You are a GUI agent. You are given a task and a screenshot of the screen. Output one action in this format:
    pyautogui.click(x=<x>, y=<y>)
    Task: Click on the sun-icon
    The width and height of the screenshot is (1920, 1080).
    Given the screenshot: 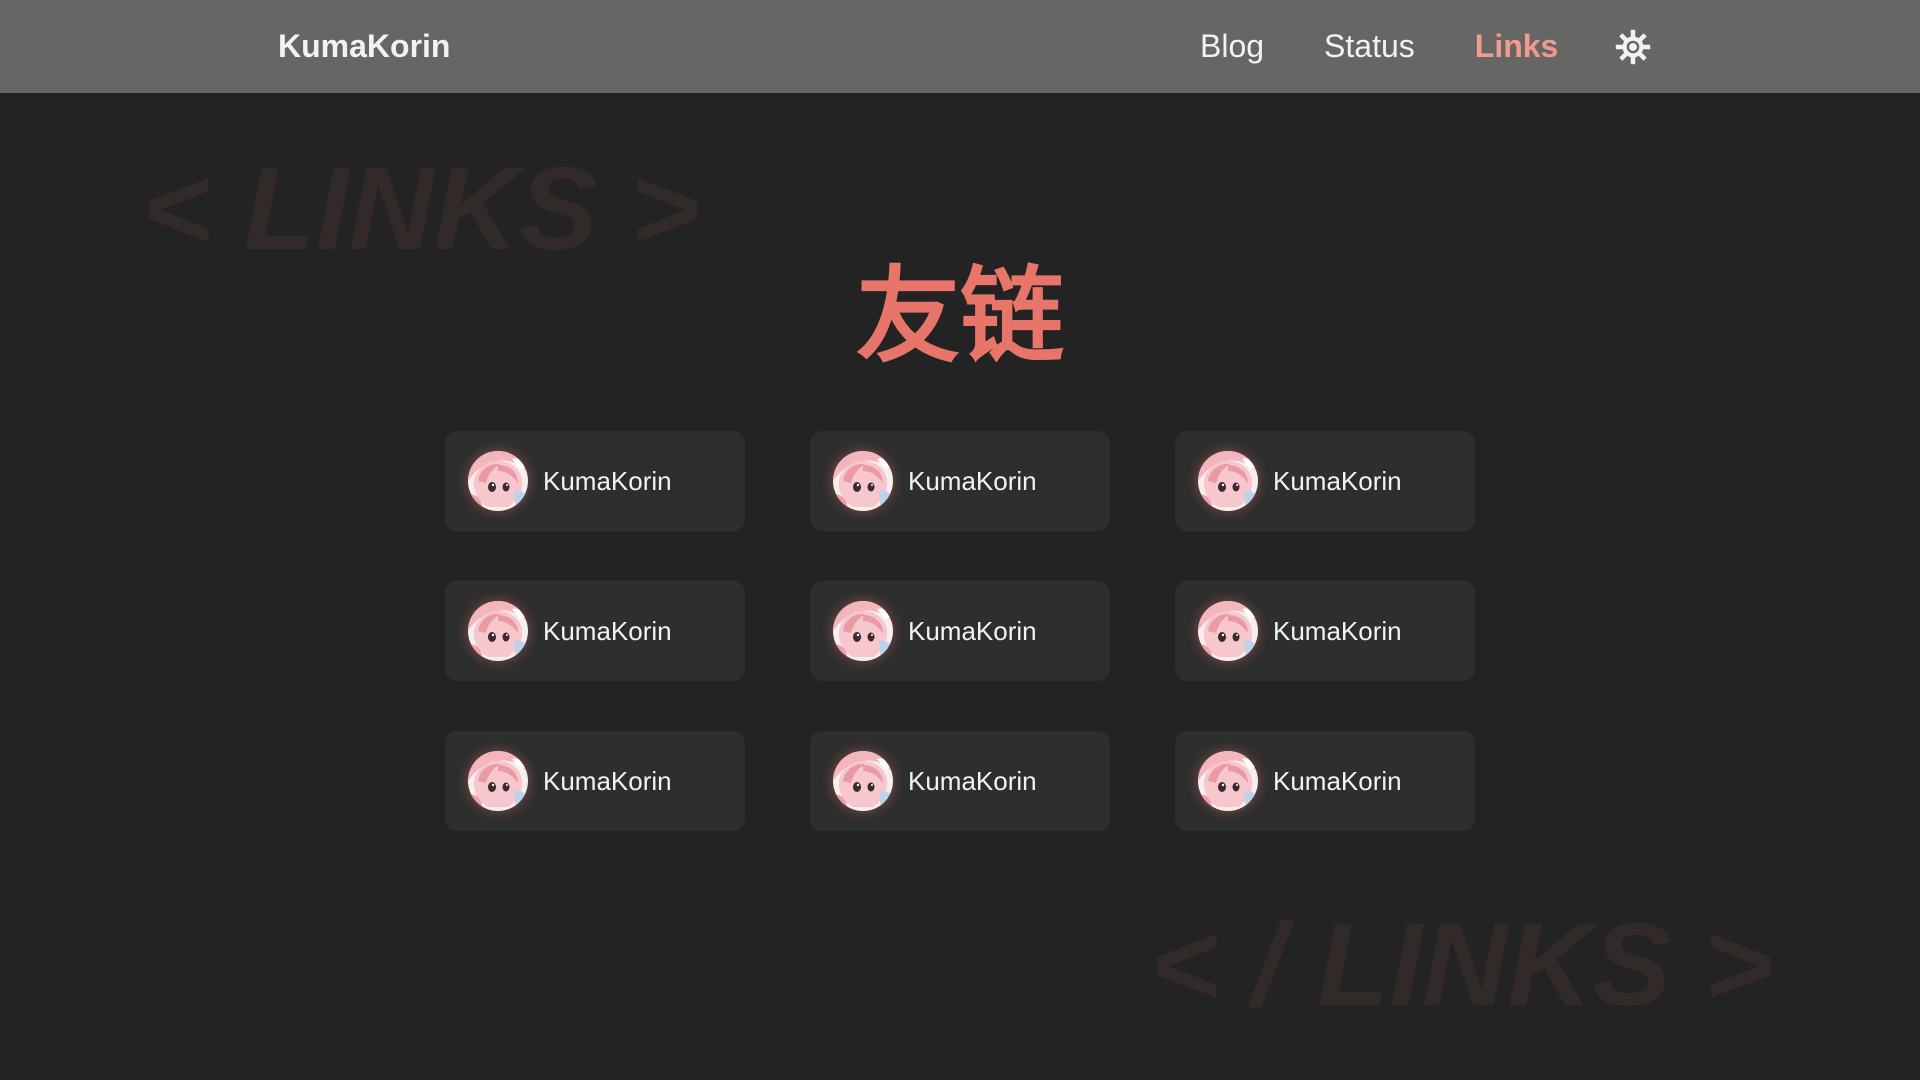 What is the action you would take?
    pyautogui.click(x=1633, y=46)
    